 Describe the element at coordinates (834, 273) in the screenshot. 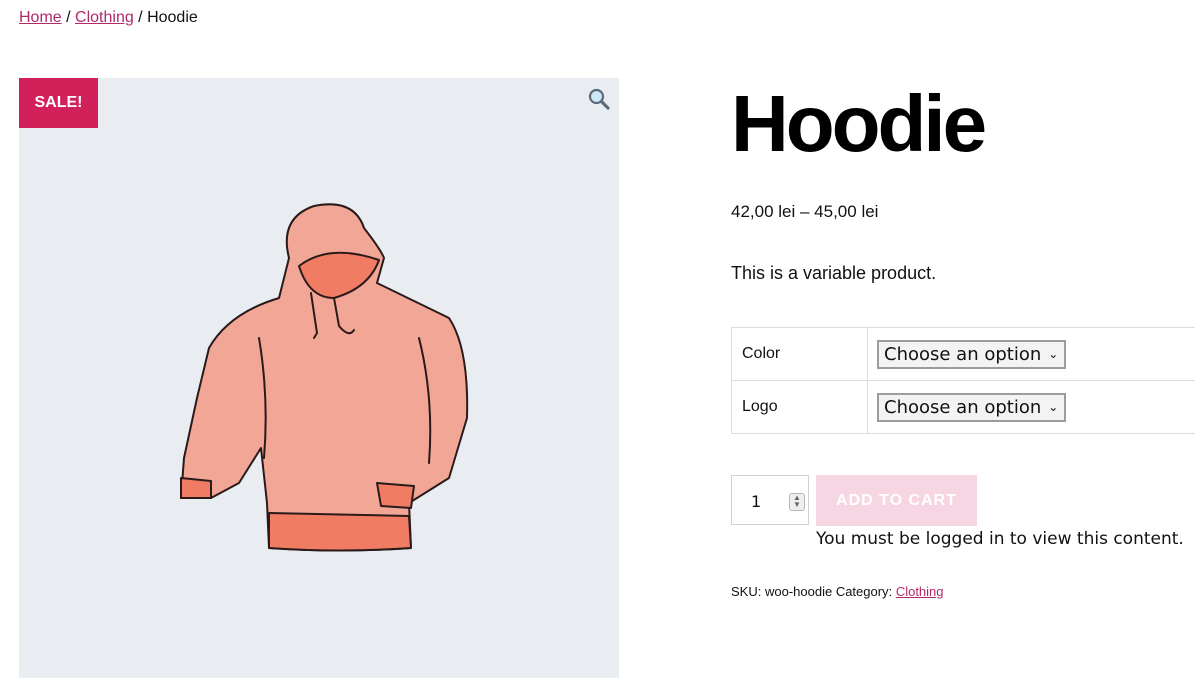

I see `product-description: This is a variable product.` at that location.